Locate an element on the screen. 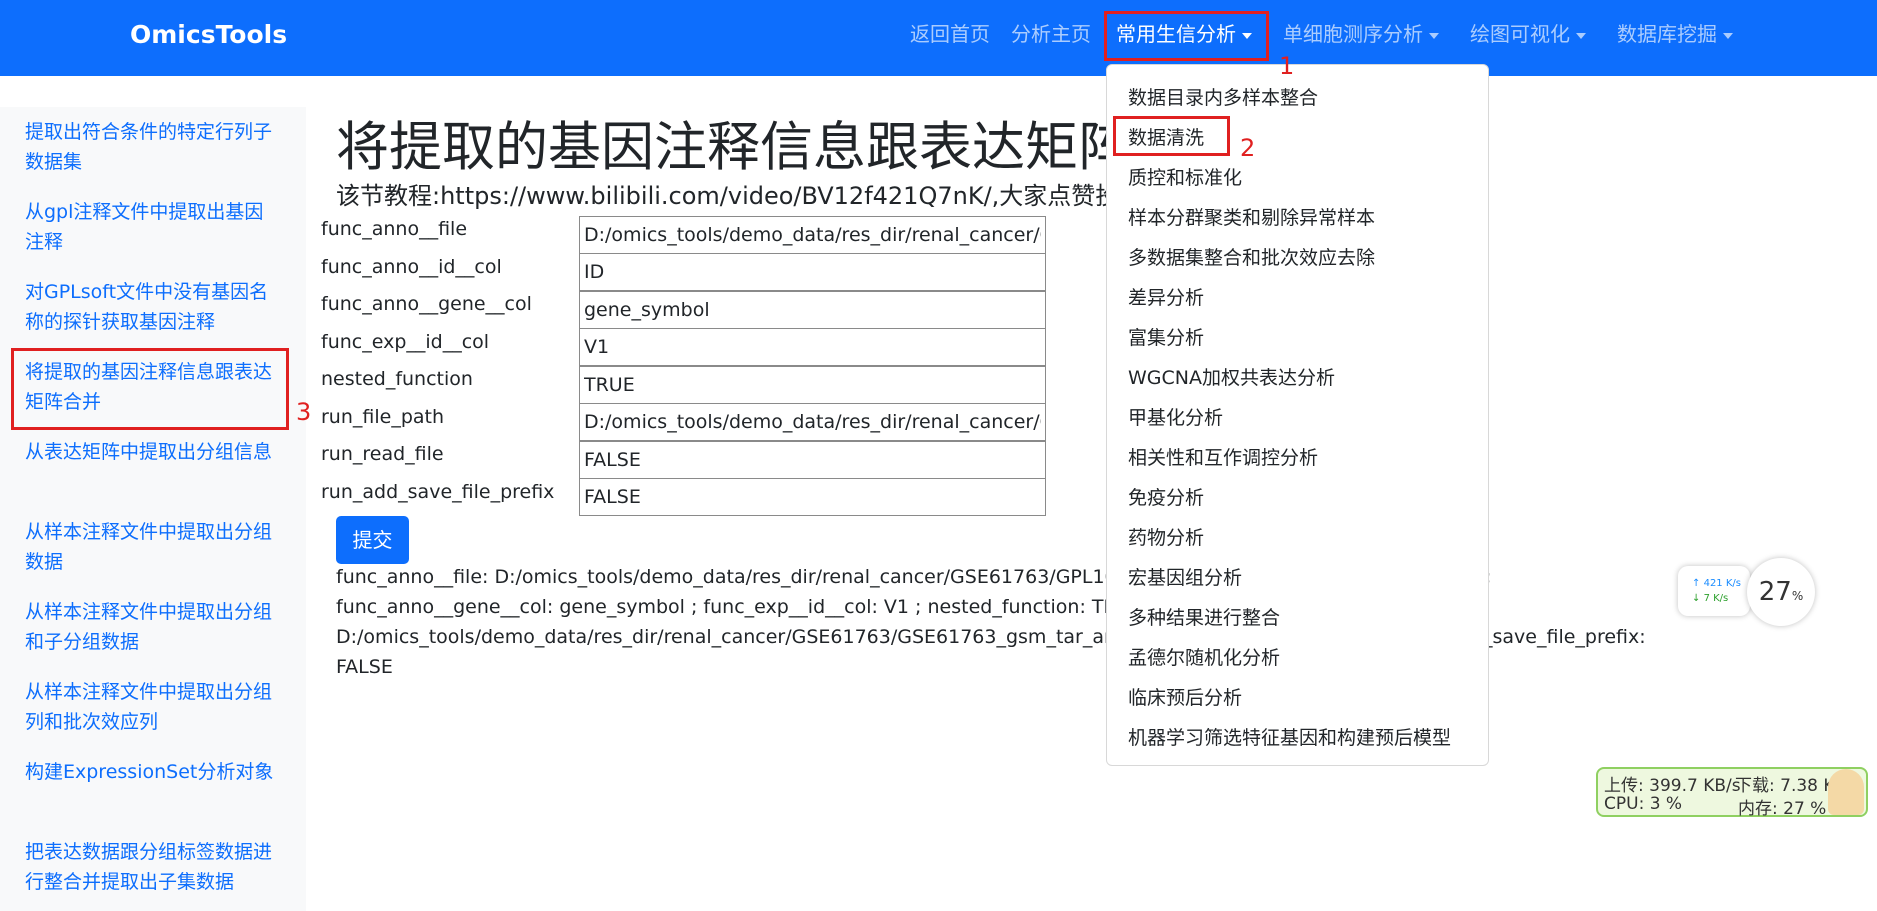  download-speed-mini: ↓ 7 K/s is located at coordinates (1721, 598).